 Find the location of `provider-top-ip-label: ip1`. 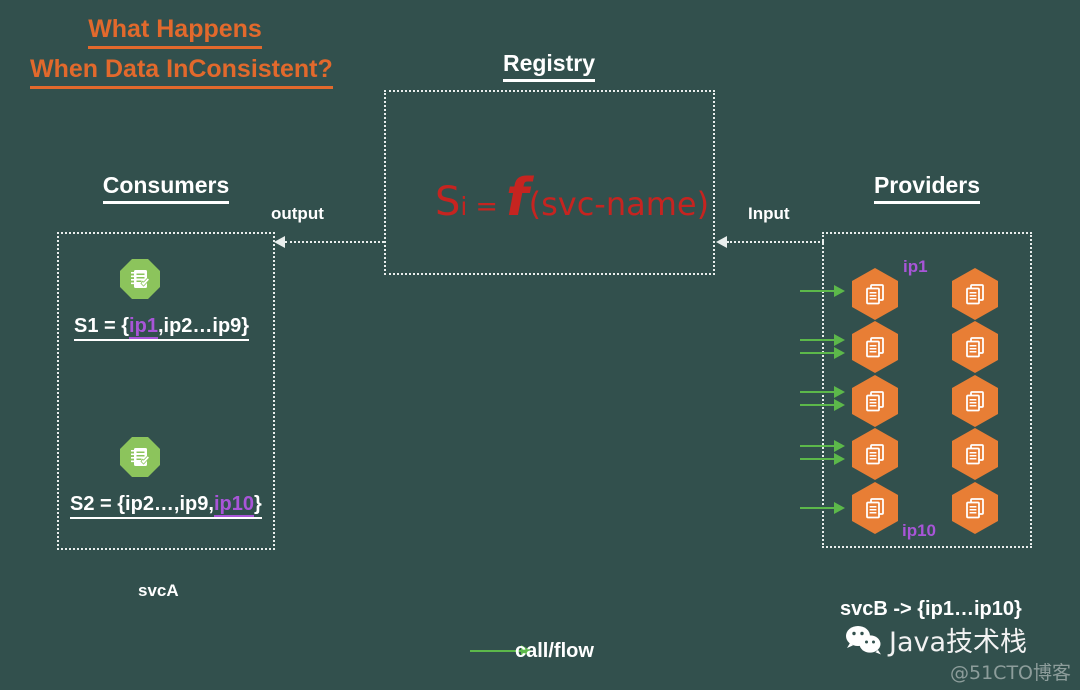

provider-top-ip-label: ip1 is located at coordinates (915, 266).